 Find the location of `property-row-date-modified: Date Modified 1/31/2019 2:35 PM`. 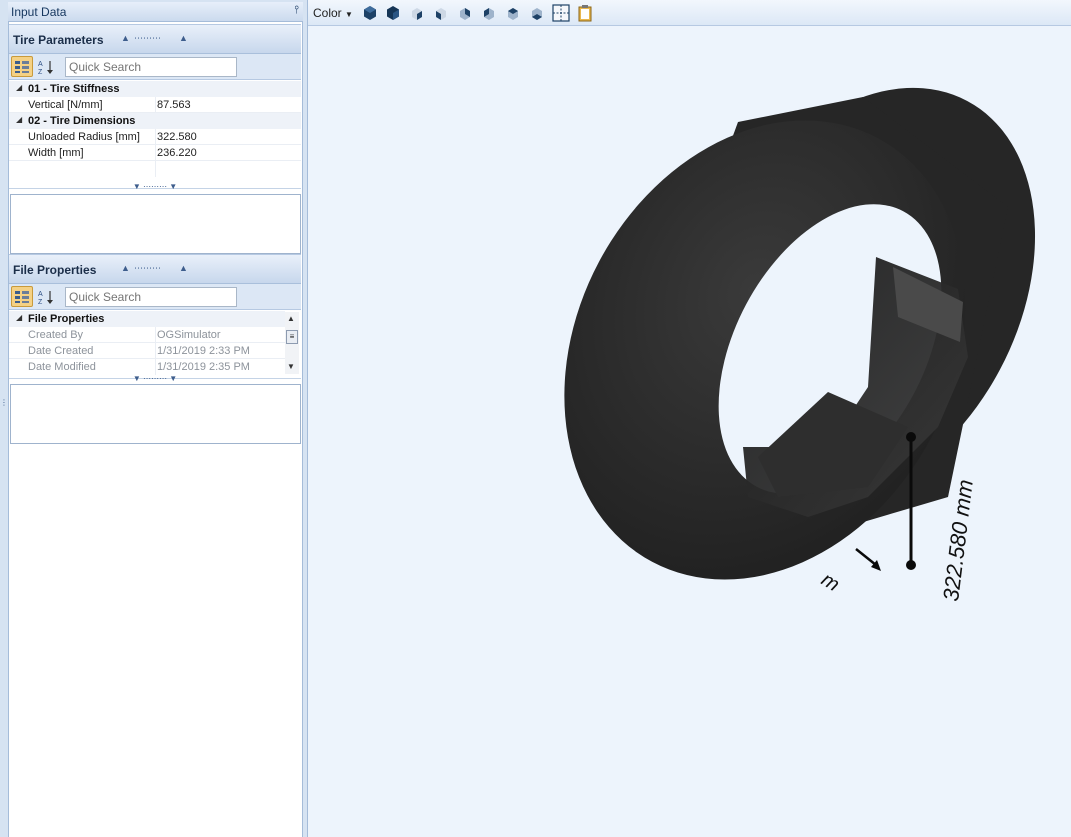

property-row-date-modified: Date Modified 1/31/2019 2:35 PM is located at coordinates (147, 367).